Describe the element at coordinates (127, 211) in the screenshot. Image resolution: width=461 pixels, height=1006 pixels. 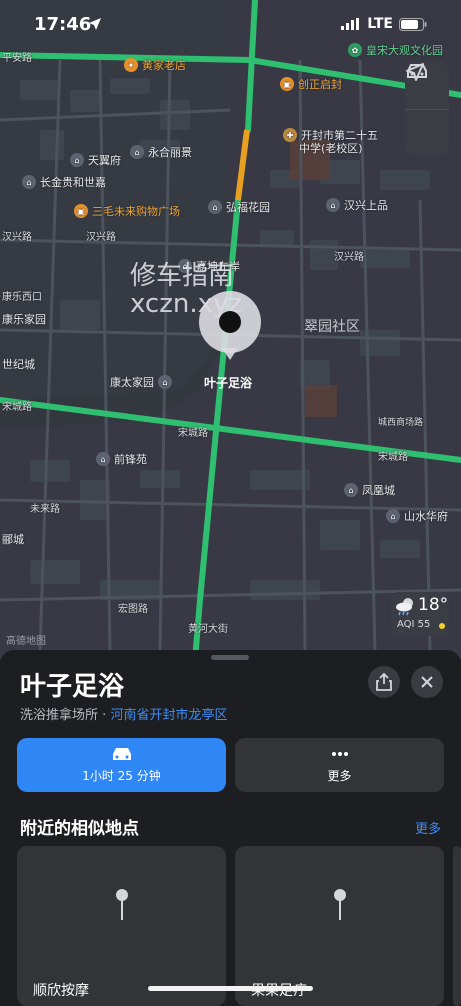
I see `map-poi: ▣ 三毛未来购物广场` at that location.